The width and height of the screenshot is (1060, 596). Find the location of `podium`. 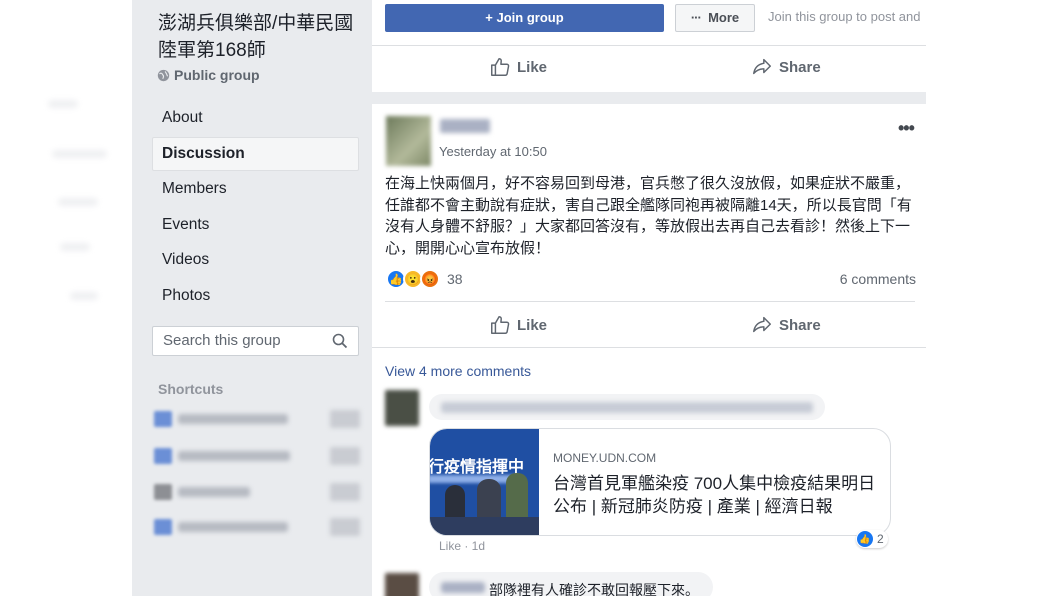

podium is located at coordinates (484, 526).